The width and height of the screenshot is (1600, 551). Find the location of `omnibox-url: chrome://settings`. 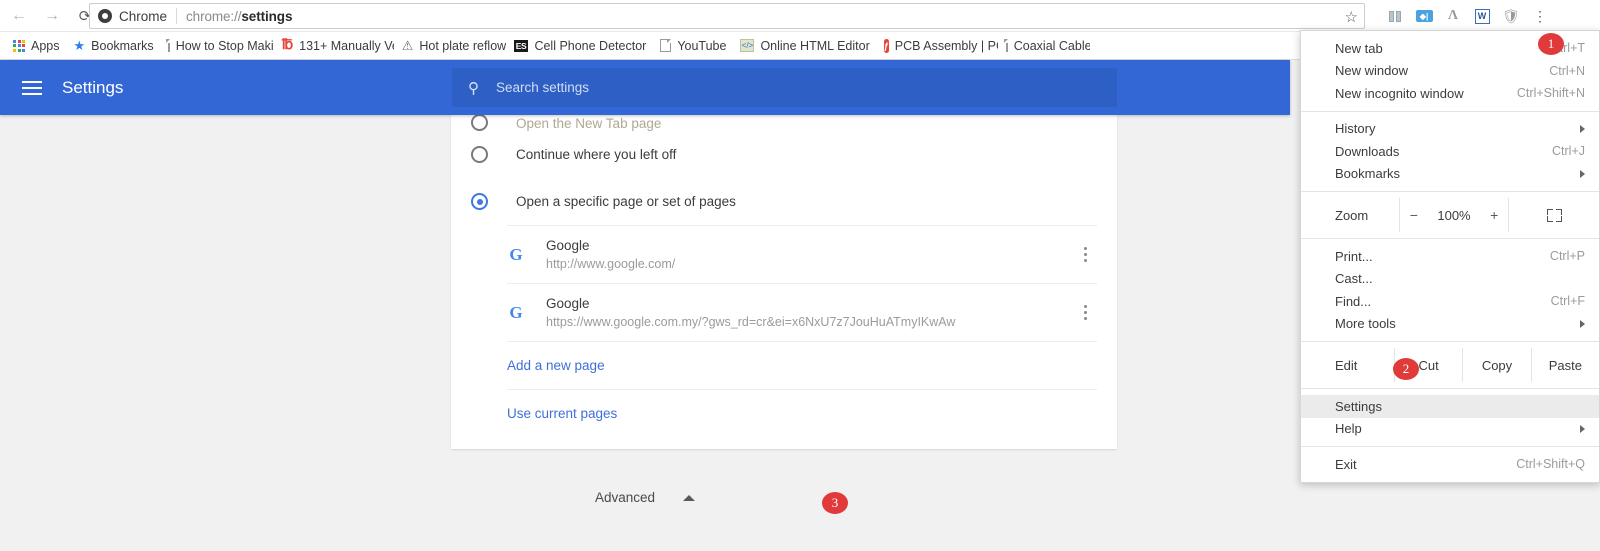

omnibox-url: chrome://settings is located at coordinates (239, 16).